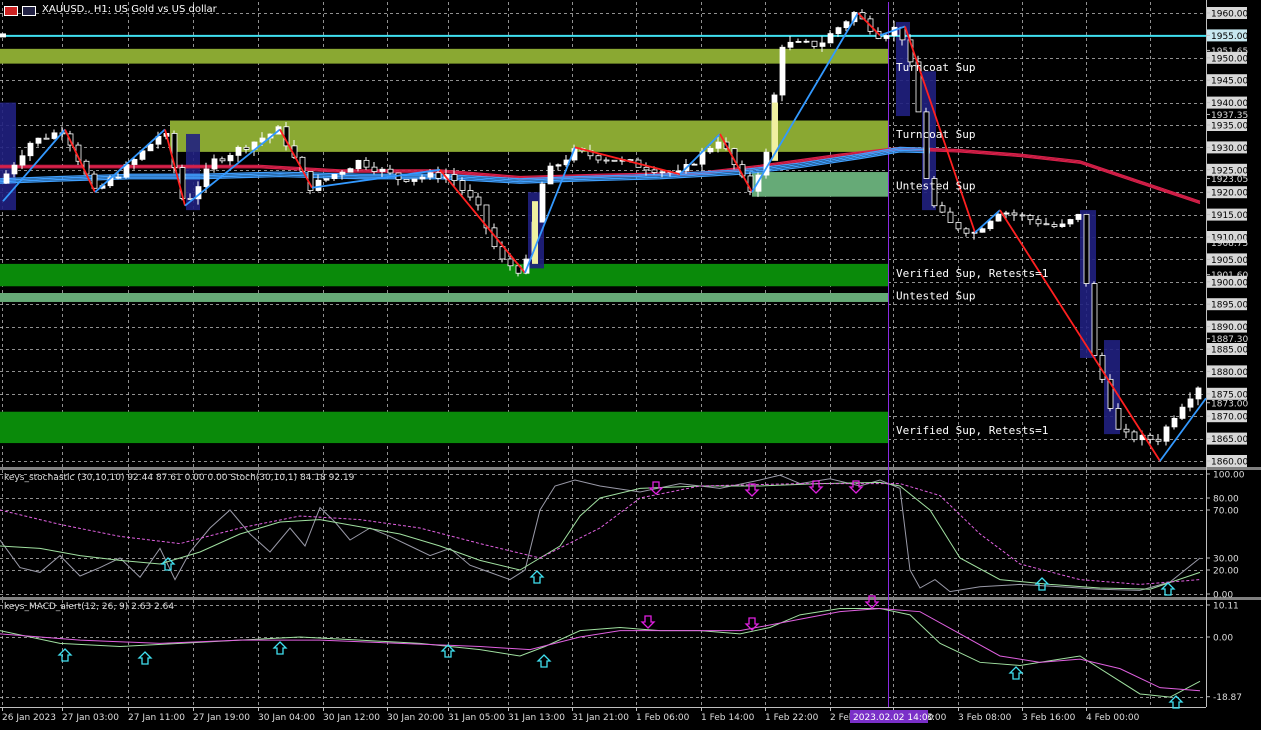 This screenshot has height=730, width=1261. I want to click on price-label: 1923.05, so click(1229, 180).